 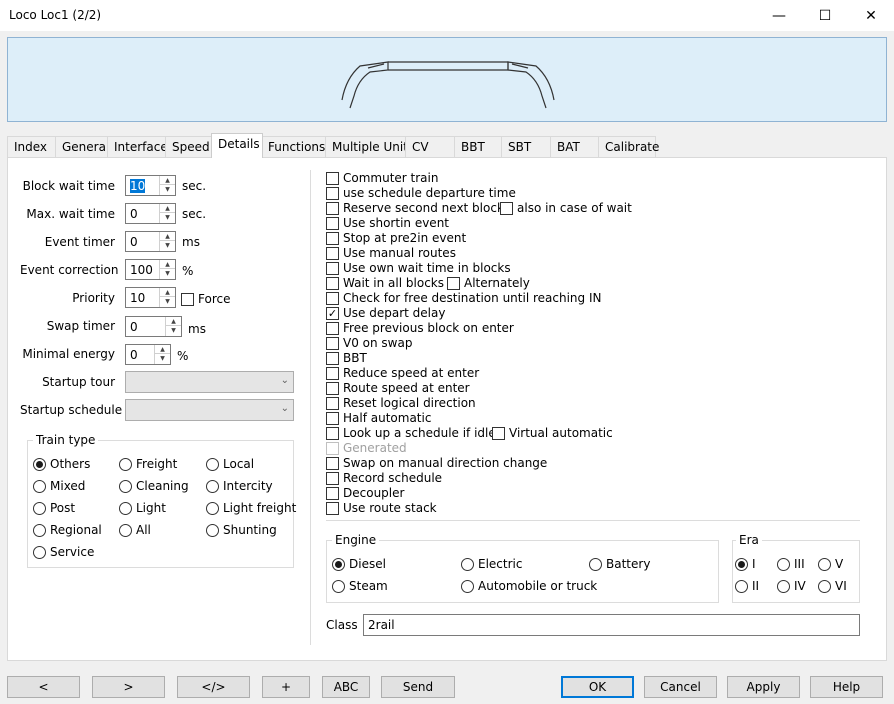 What do you see at coordinates (825, 15) in the screenshot?
I see `maximize-button: ☐` at bounding box center [825, 15].